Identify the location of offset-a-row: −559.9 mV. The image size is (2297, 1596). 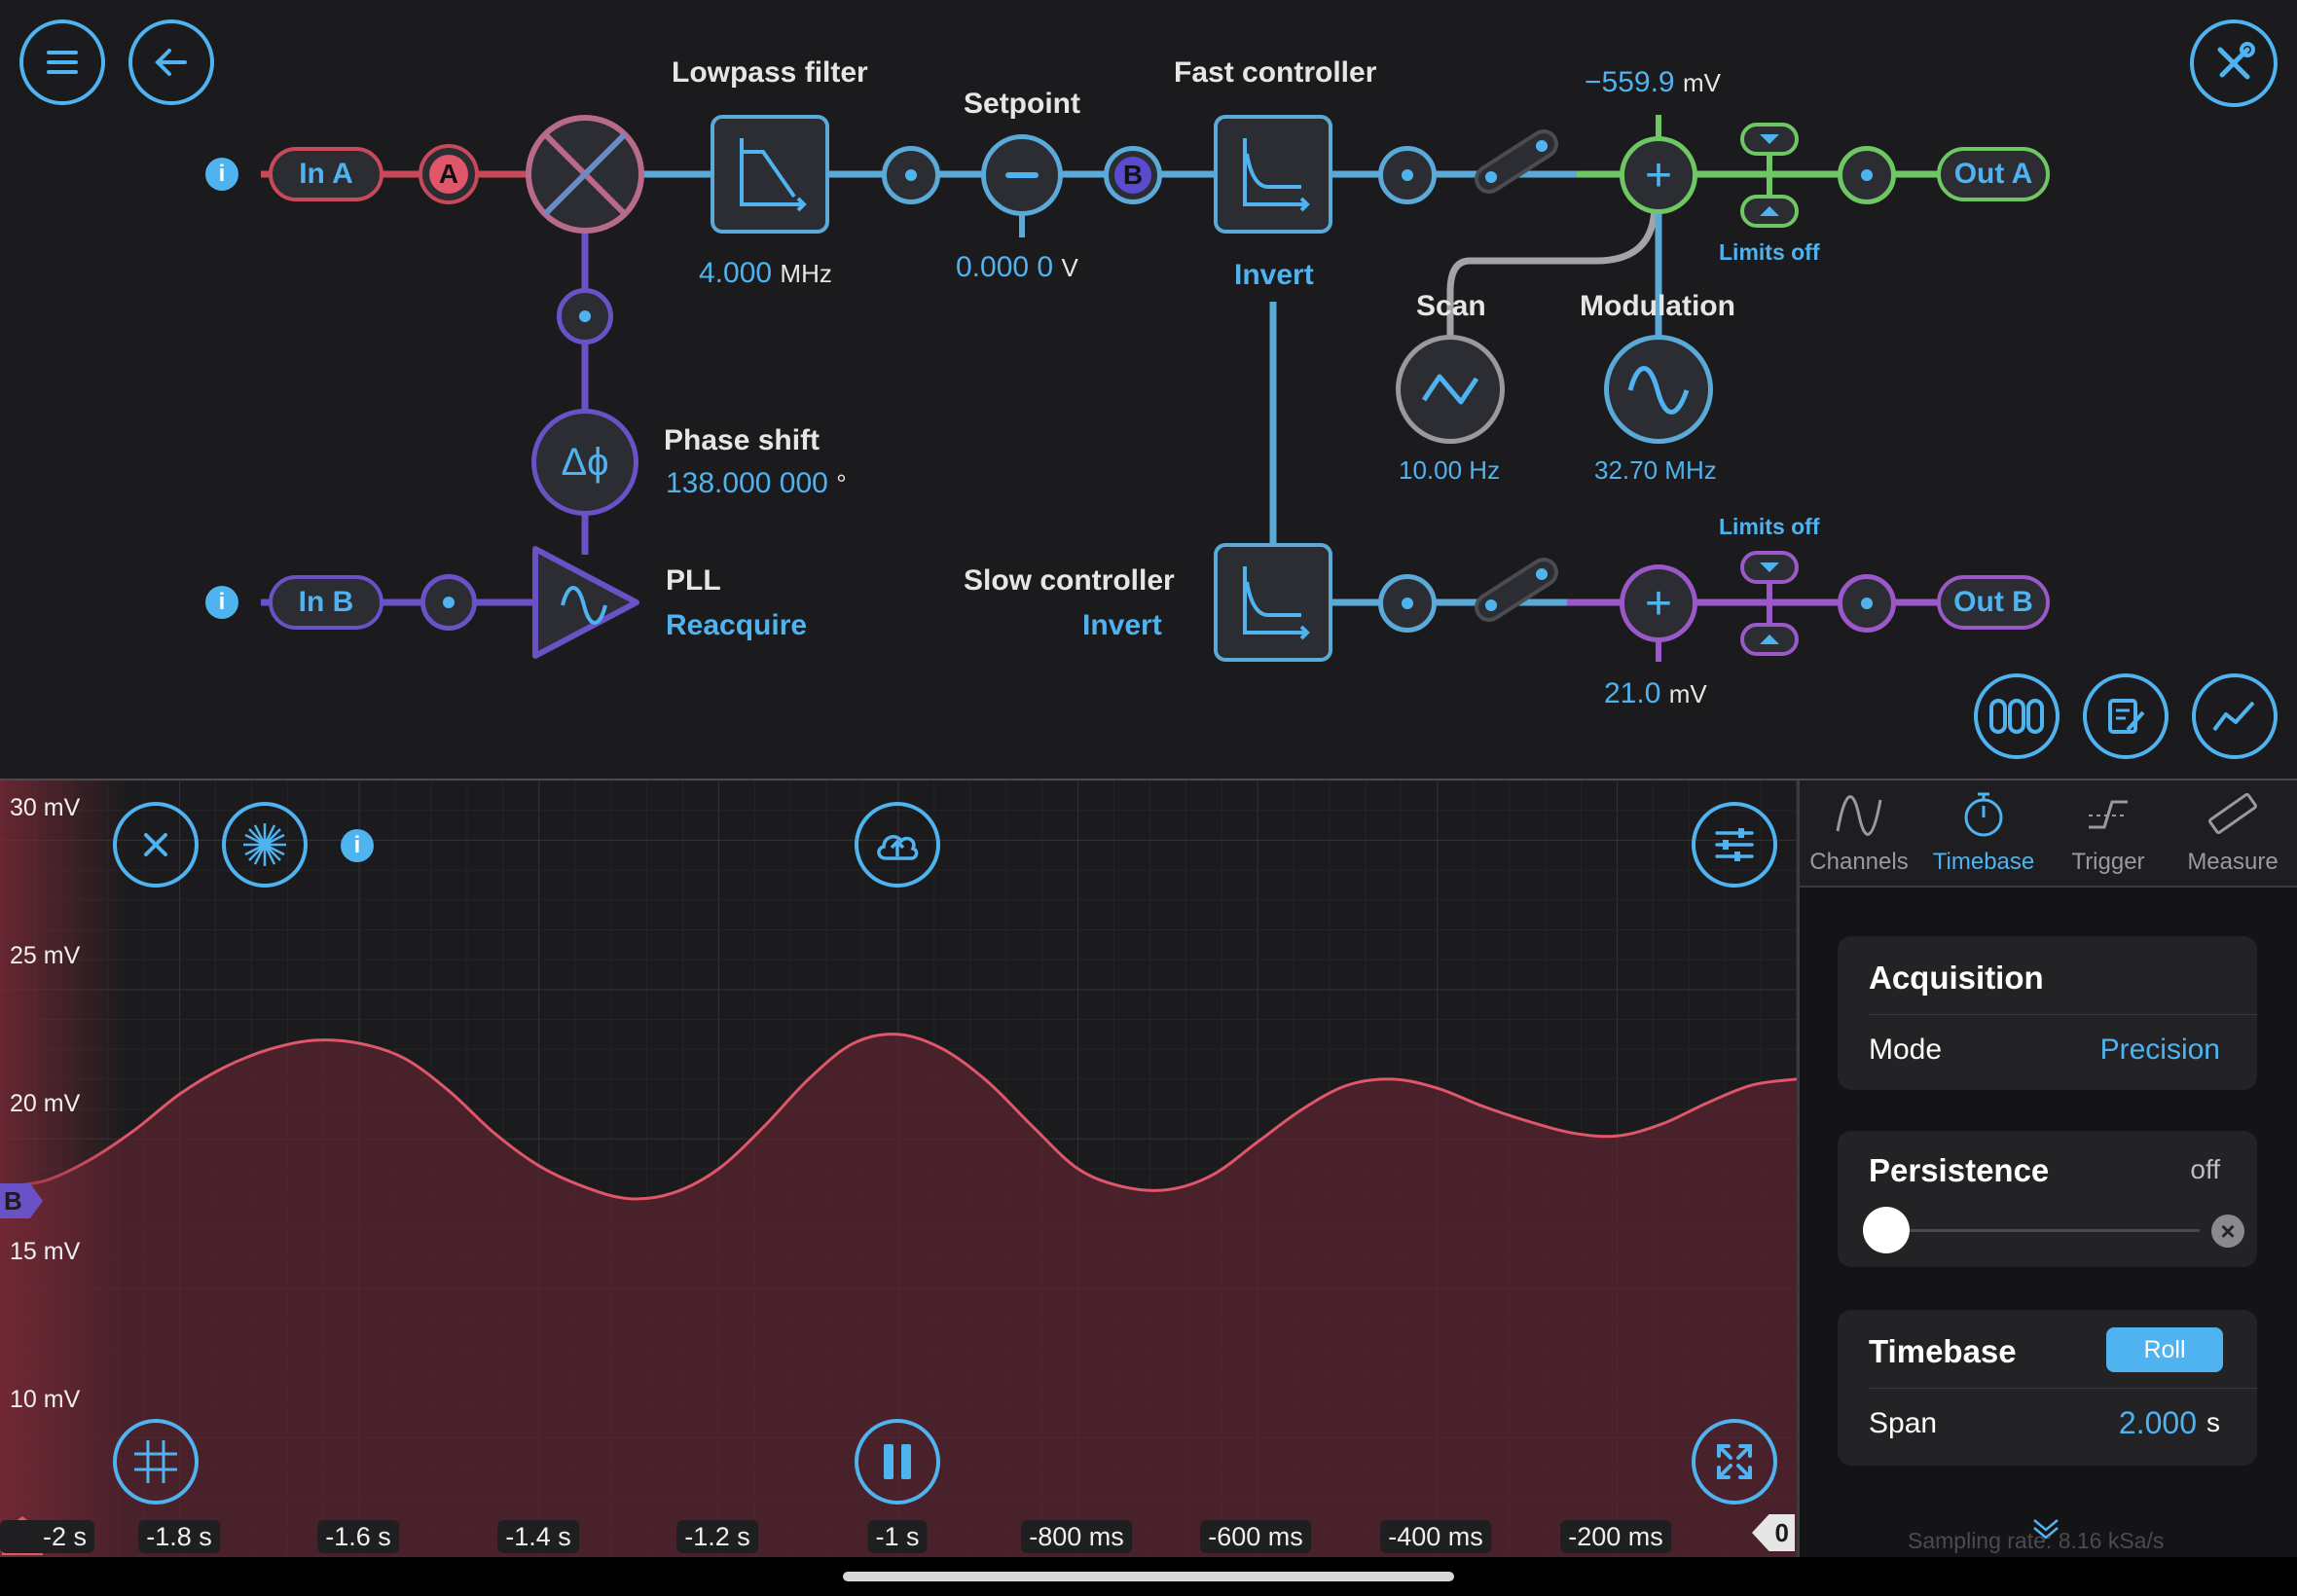
(1653, 82).